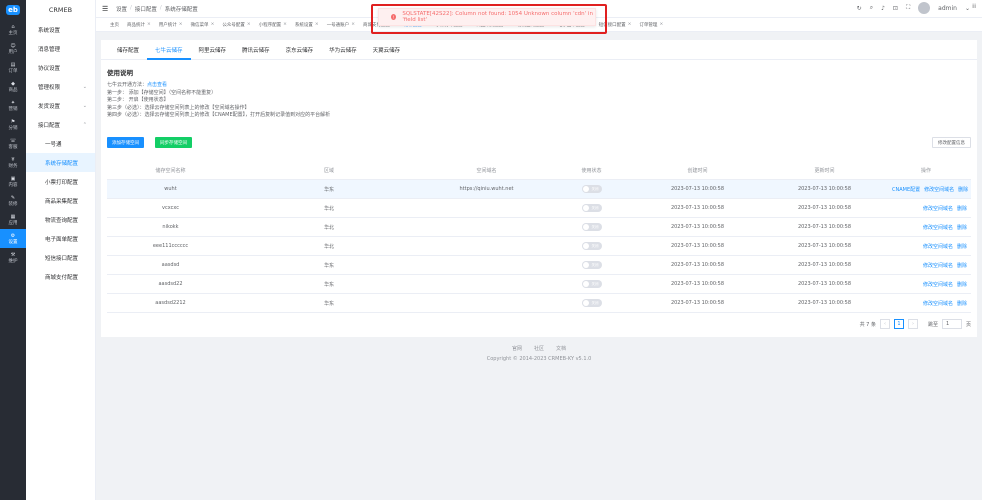  I want to click on view-link: 点击查看, so click(157, 85).